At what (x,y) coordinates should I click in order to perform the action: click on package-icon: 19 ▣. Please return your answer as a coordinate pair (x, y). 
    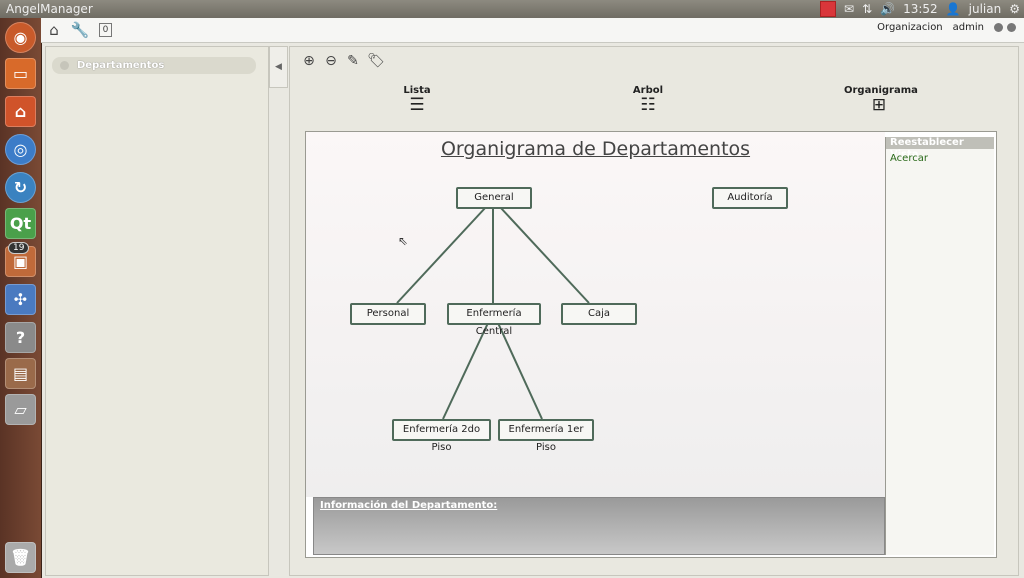
    Looking at the image, I should click on (20, 259).